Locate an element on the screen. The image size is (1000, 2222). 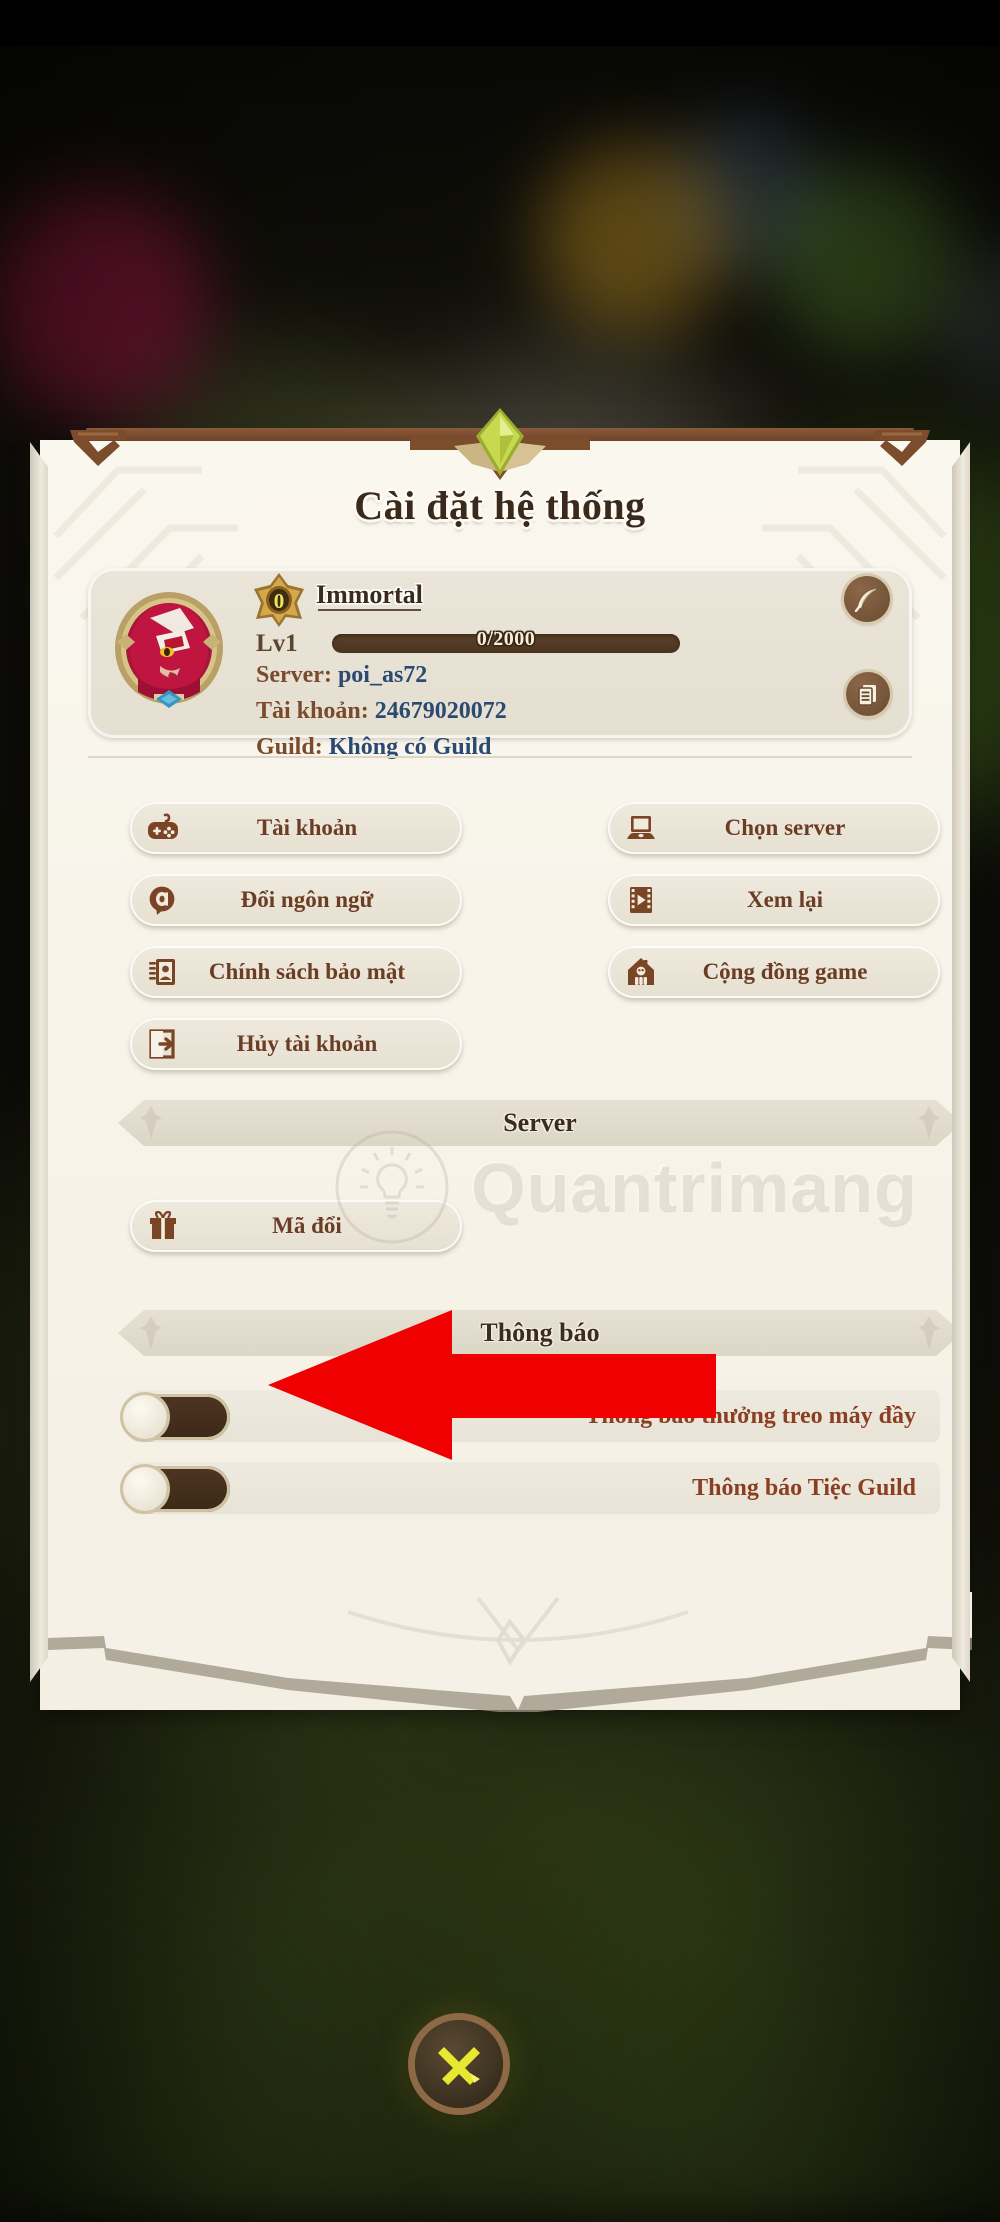
profile-row-server: Server: poi_as72 is located at coordinates (341, 675).